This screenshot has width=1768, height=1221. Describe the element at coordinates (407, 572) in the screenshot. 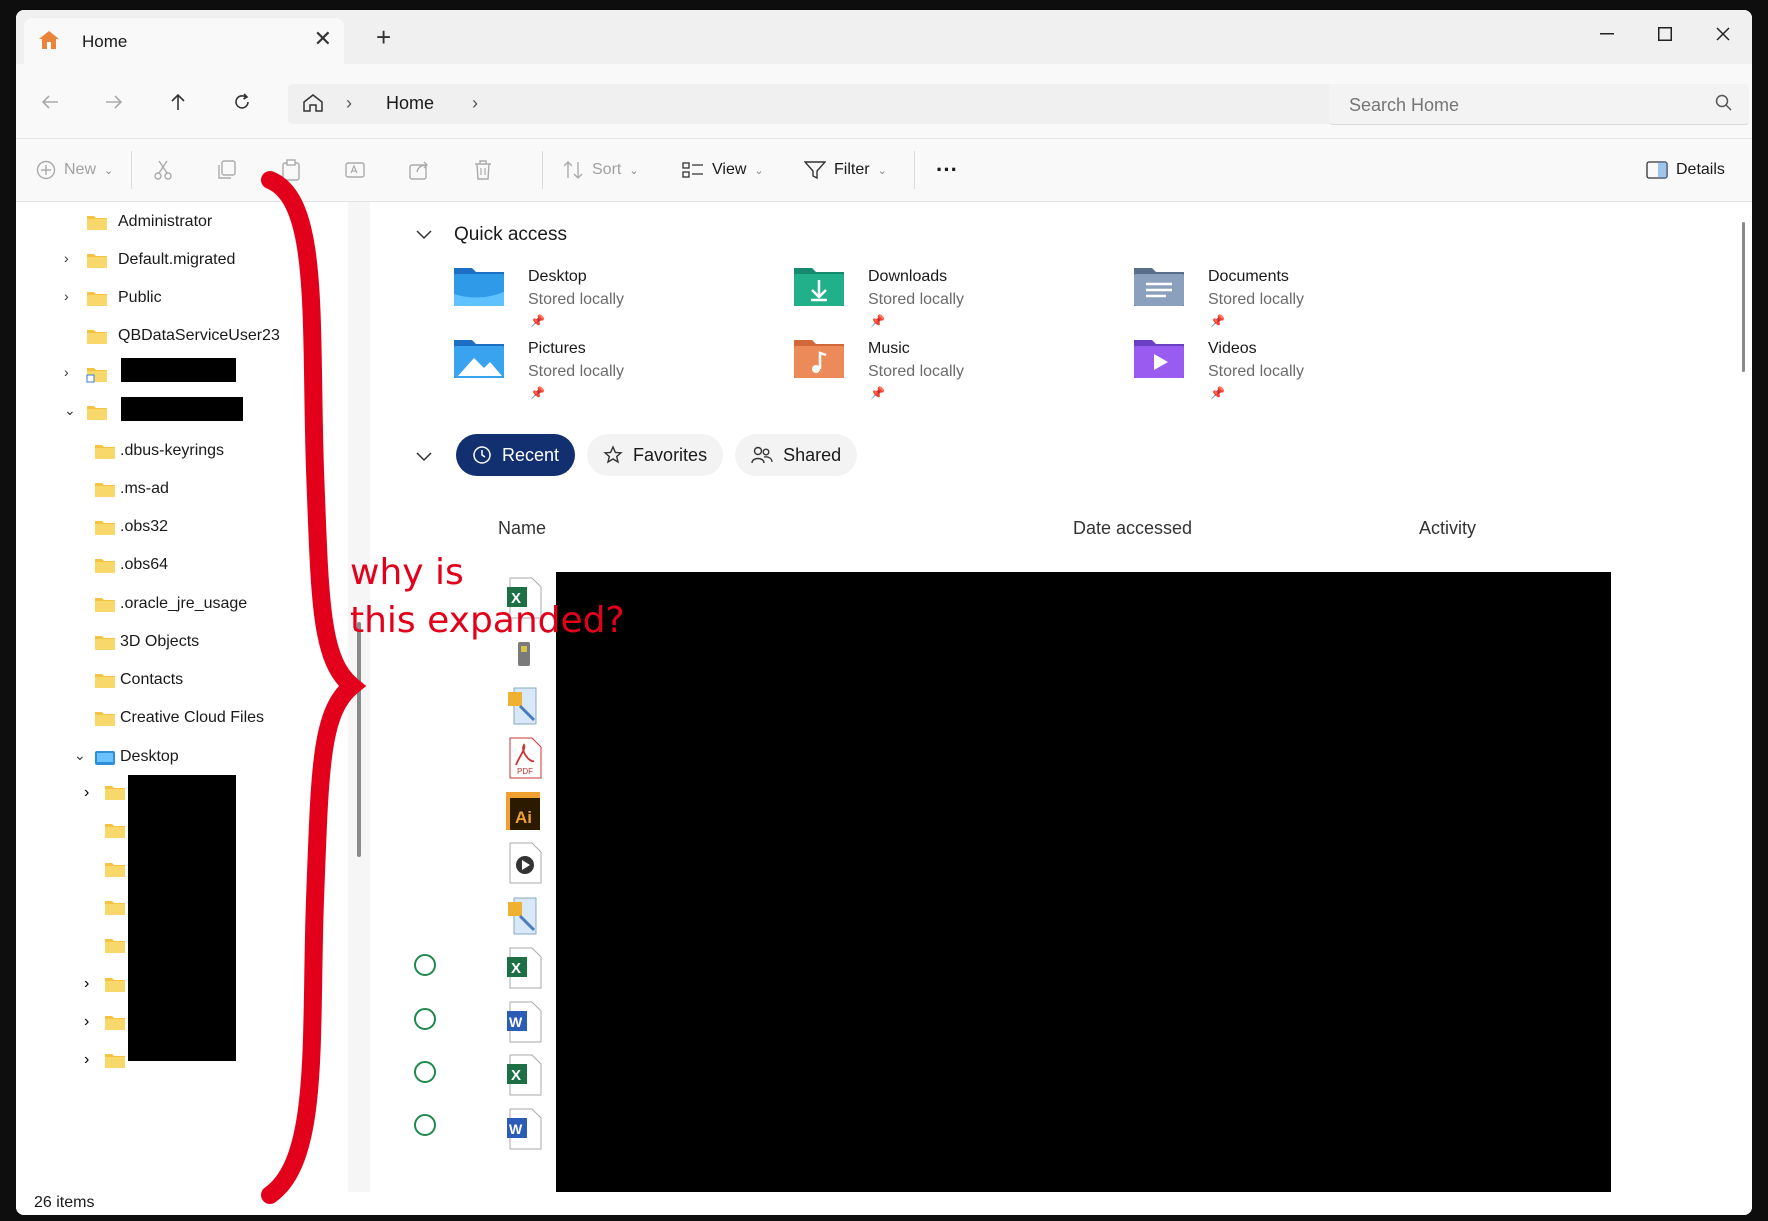

I see `annotation-text-line1: why is` at that location.